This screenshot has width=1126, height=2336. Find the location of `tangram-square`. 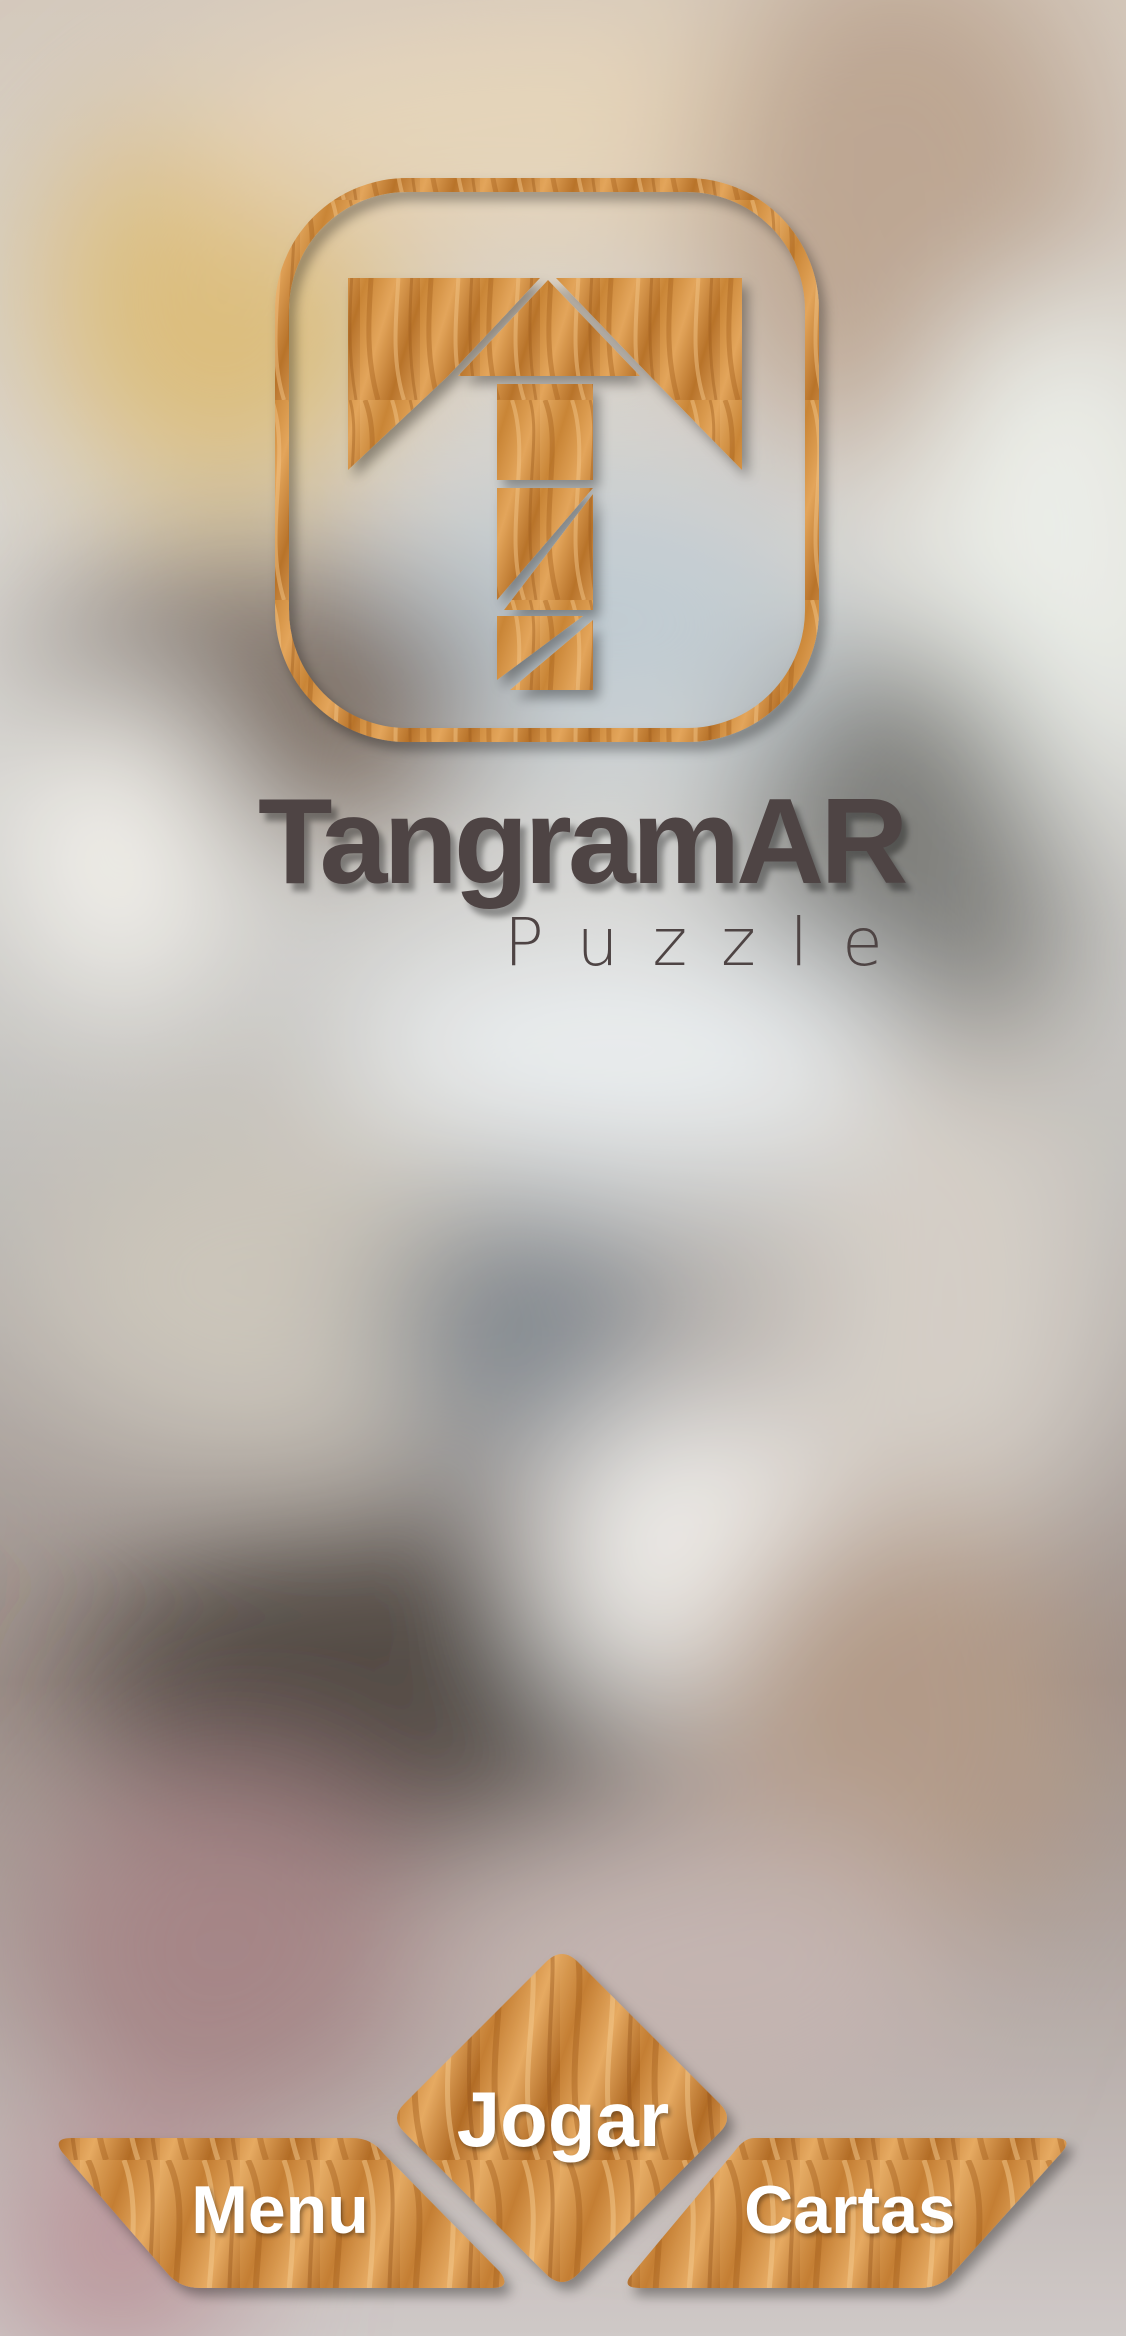

tangram-square is located at coordinates (545, 432).